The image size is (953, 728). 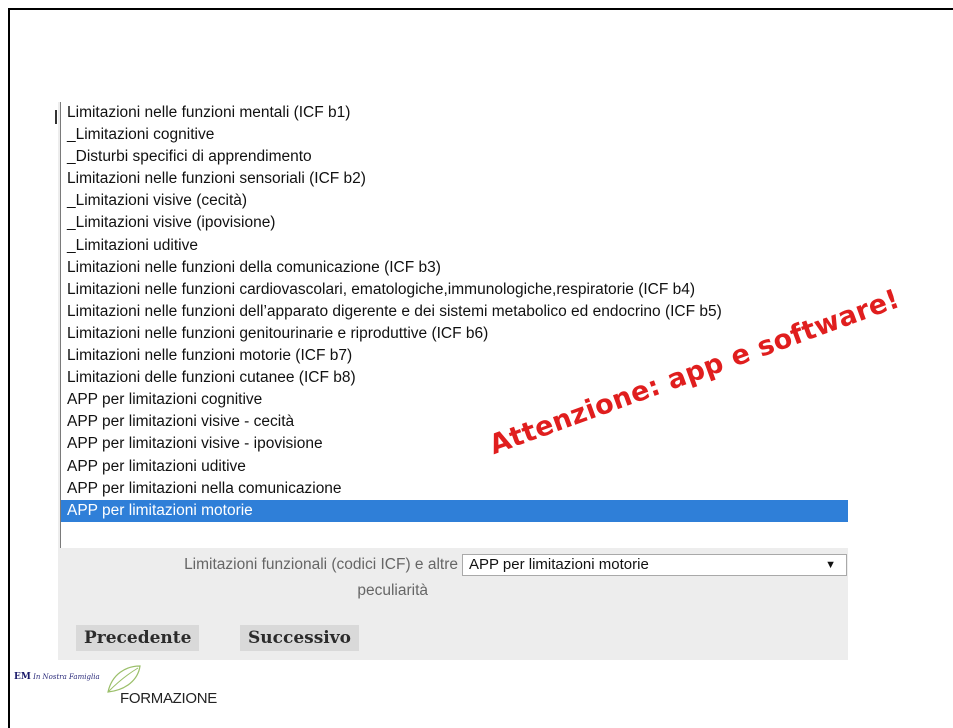 I want to click on logo-text: FORMAZIONE, so click(x=168, y=698).